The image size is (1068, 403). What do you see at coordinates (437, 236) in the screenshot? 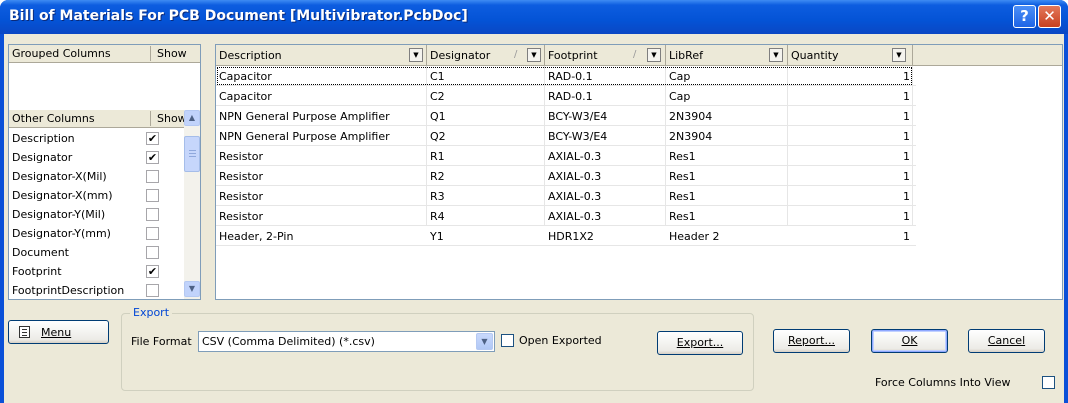
I see `table-cell: Y1` at bounding box center [437, 236].